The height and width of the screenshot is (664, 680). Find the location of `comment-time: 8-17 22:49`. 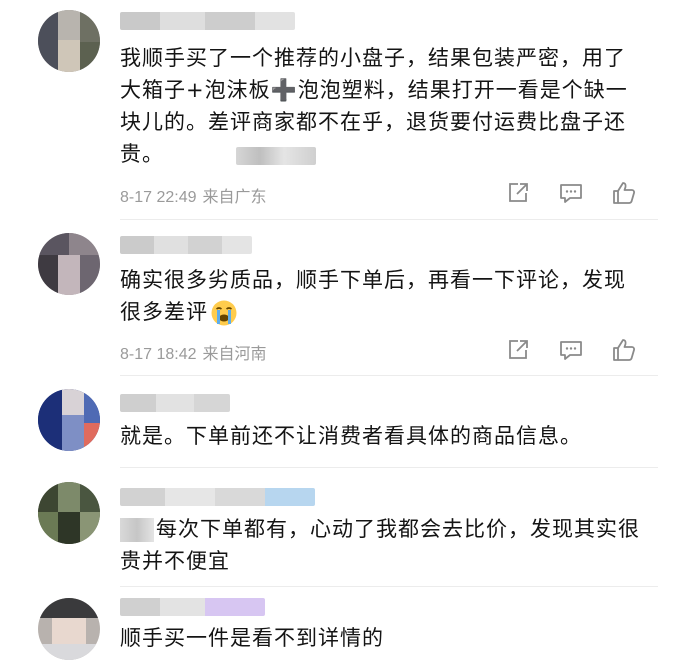

comment-time: 8-17 22:49 is located at coordinates (158, 197).